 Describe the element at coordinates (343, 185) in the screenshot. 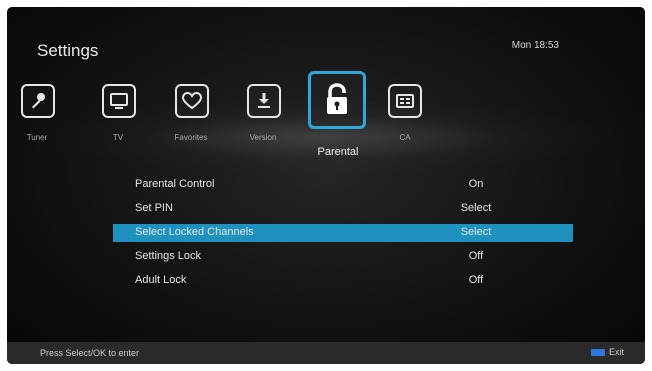

I see `setting-row-parental-control: Parental Control On` at that location.